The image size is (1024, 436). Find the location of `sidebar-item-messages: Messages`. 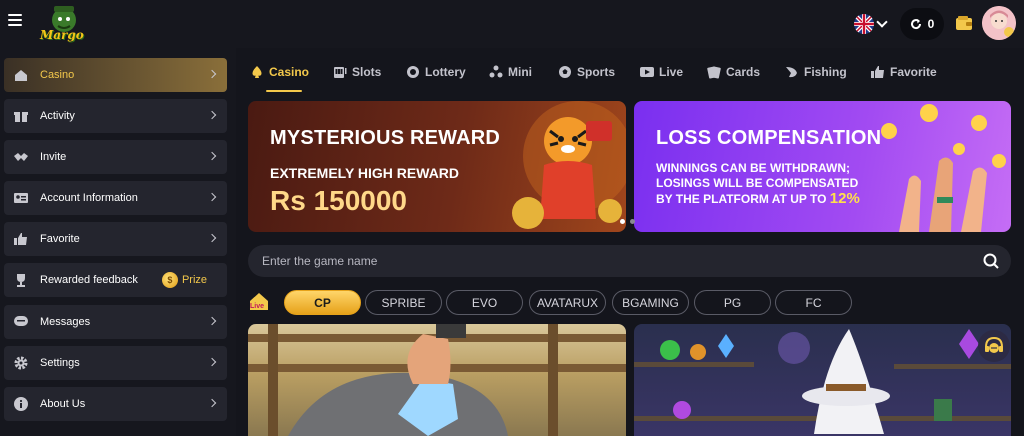

sidebar-item-messages: Messages is located at coordinates (115, 322).